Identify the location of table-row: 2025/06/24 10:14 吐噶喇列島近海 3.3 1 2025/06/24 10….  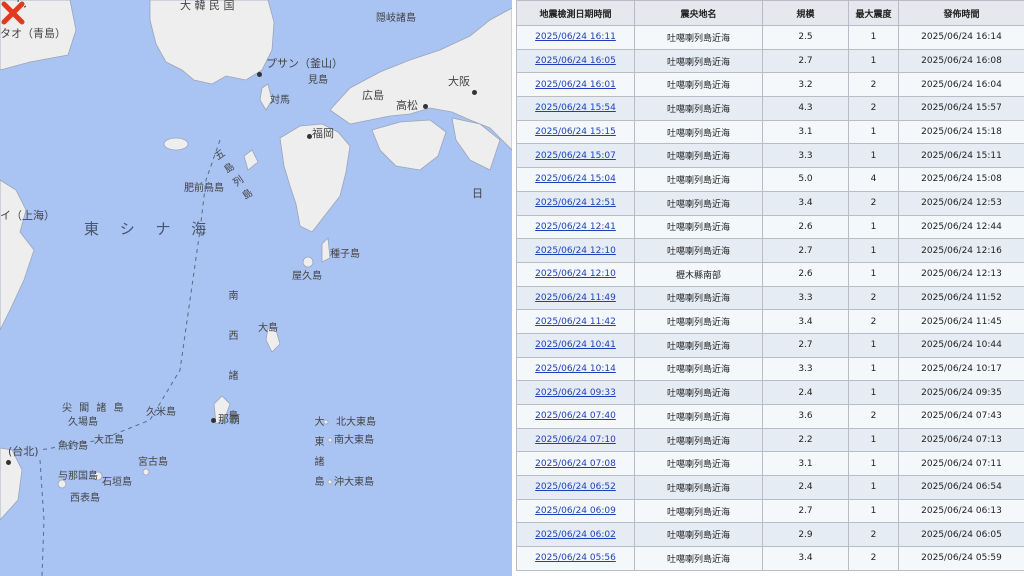
(770, 369).